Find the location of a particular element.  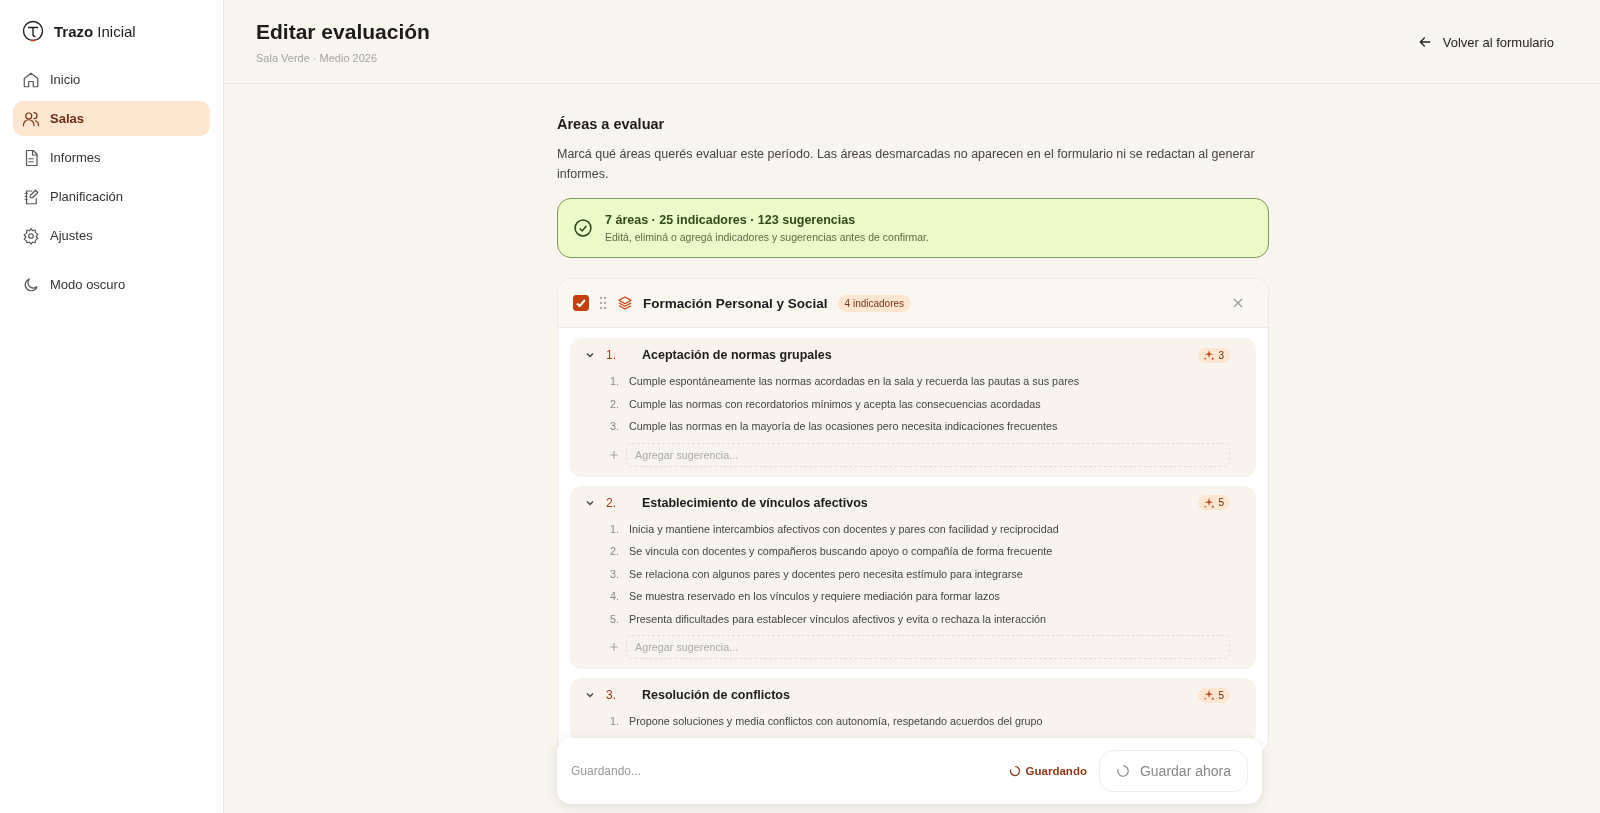

home-icon is located at coordinates (31, 79).